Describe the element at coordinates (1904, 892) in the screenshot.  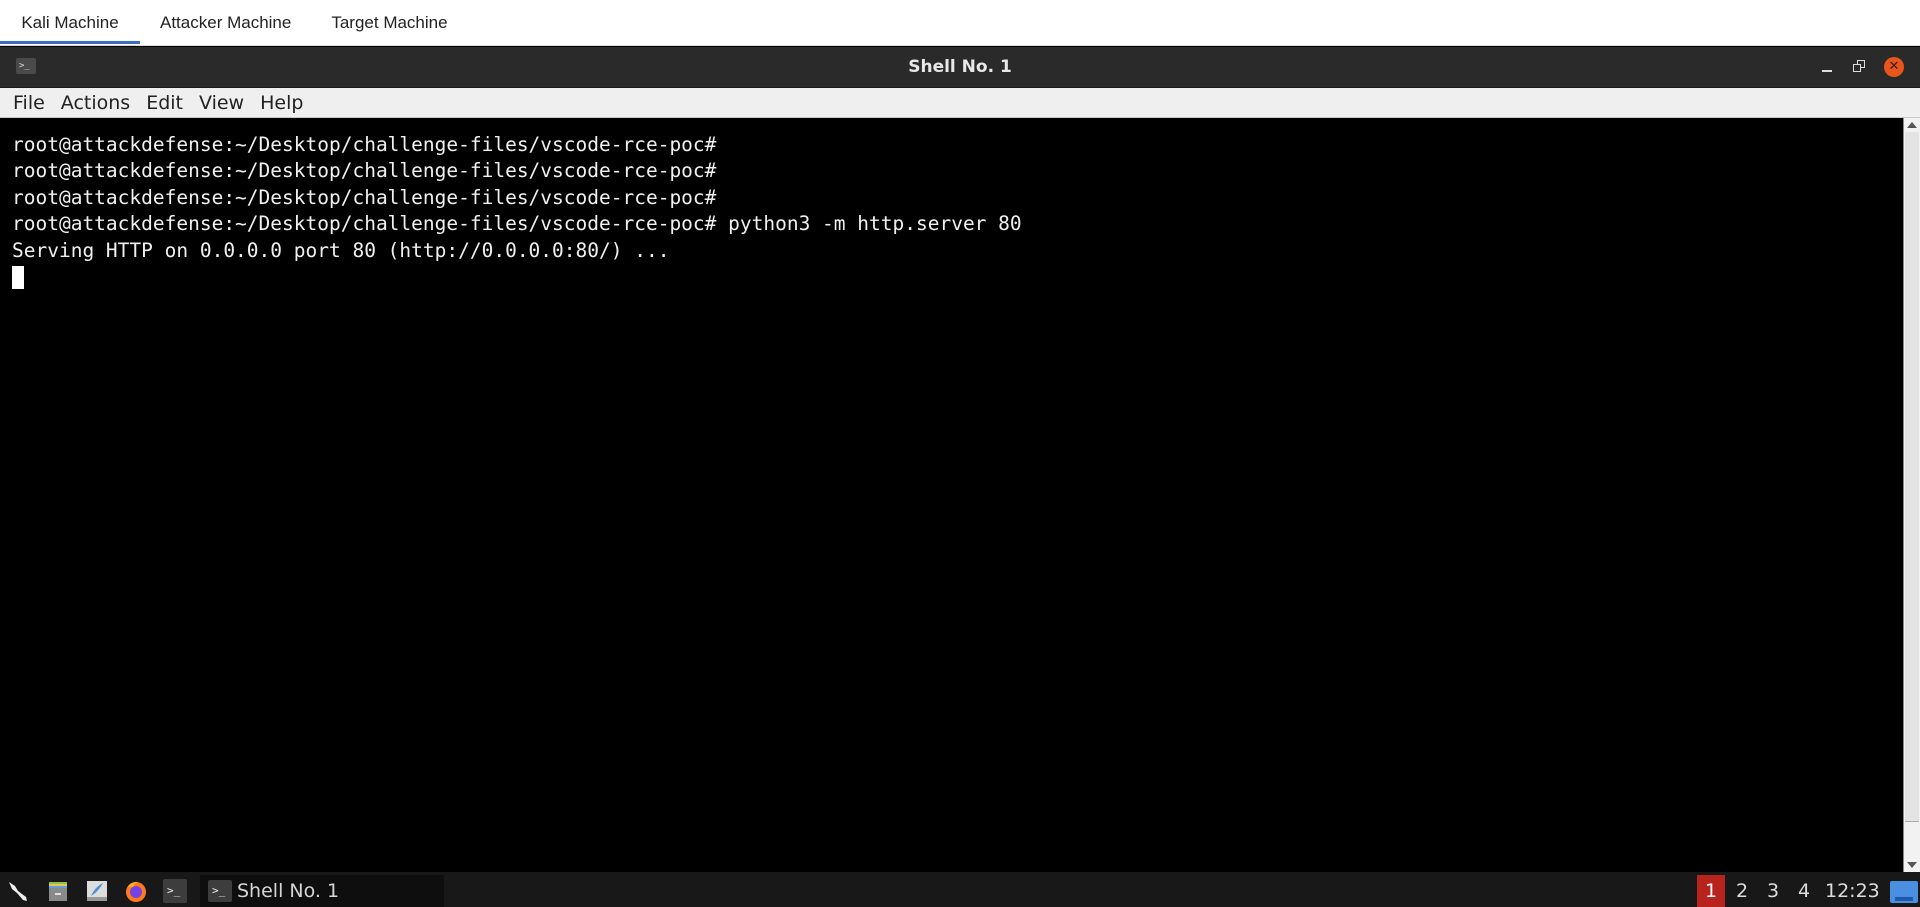
I see `show-desktop-icon` at that location.